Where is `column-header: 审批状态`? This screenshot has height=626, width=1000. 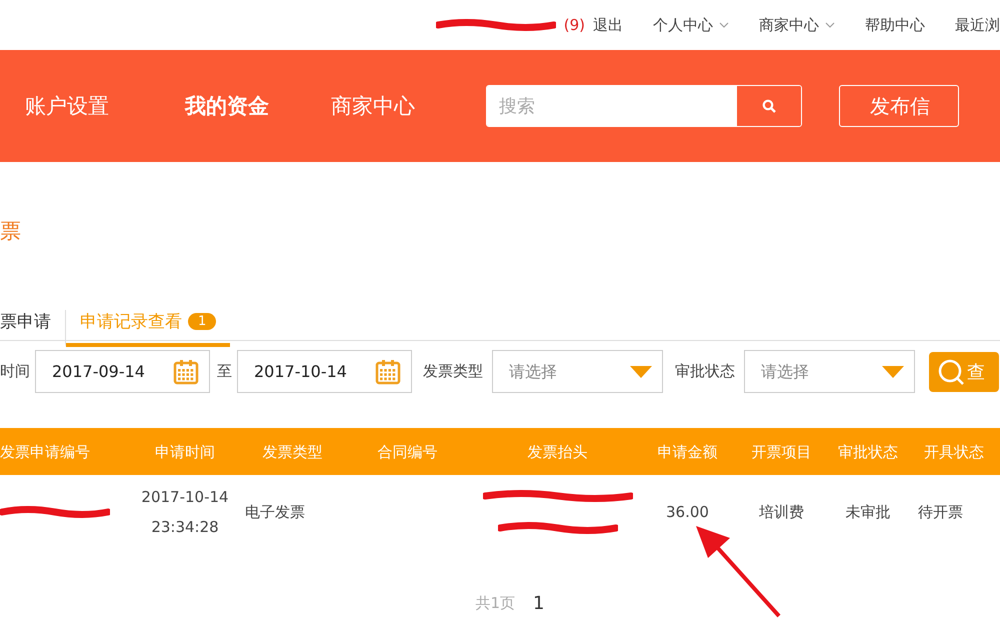 column-header: 审批状态 is located at coordinates (868, 452).